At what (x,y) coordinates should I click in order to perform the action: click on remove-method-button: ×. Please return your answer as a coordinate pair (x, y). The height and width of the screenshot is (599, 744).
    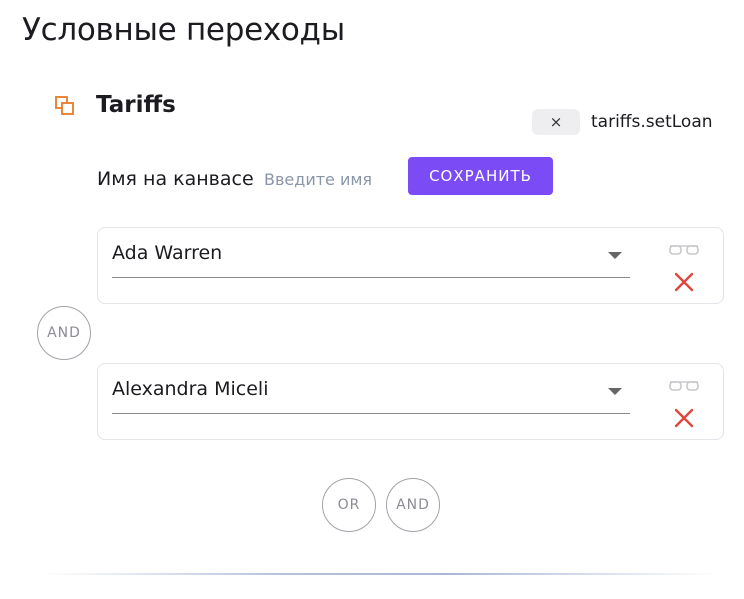
    Looking at the image, I should click on (556, 122).